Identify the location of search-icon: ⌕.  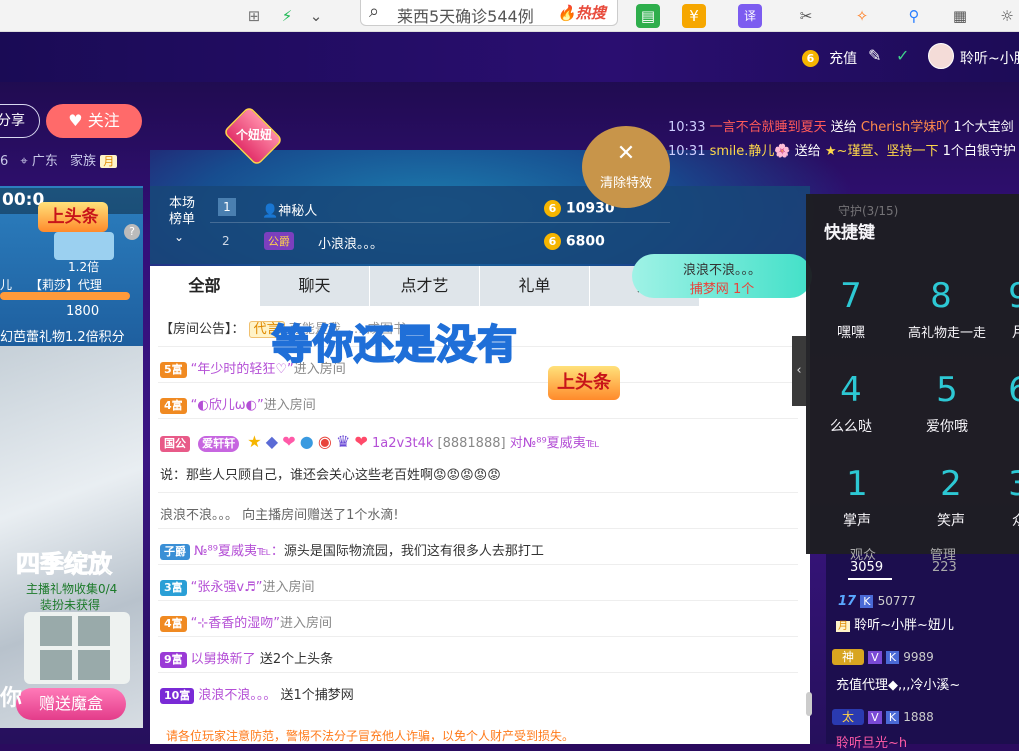
(374, 11).